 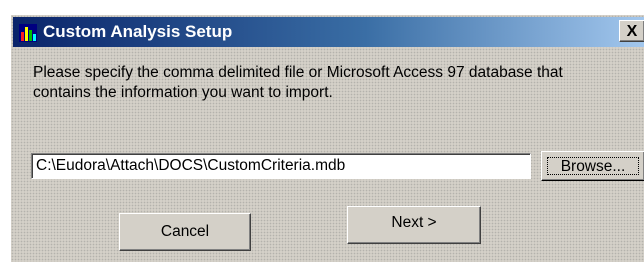 I want to click on close-icon: X, so click(x=632, y=31).